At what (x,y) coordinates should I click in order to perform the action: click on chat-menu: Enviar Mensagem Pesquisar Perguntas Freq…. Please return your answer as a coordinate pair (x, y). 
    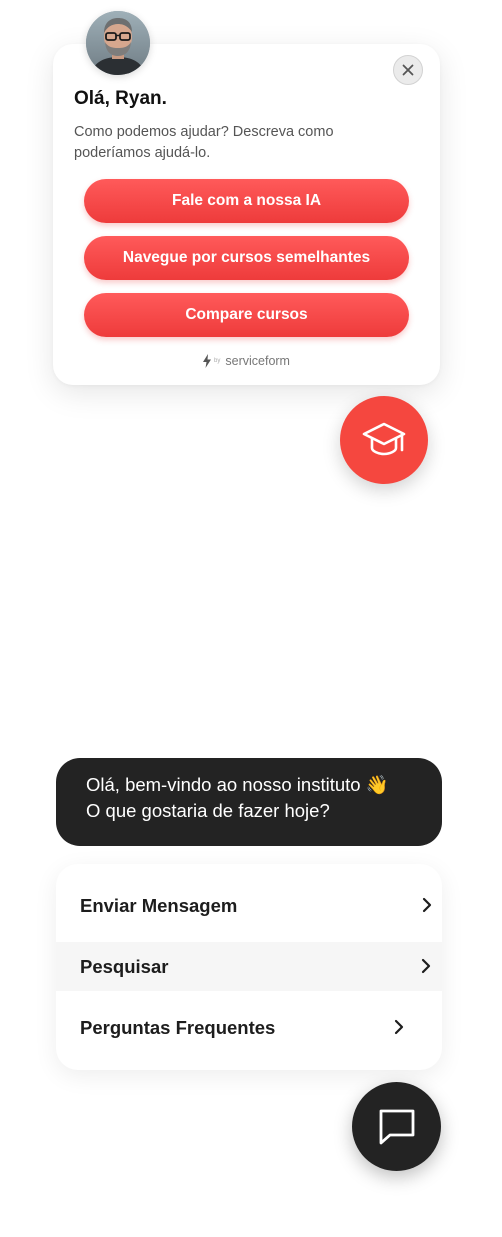
    Looking at the image, I should click on (249, 967).